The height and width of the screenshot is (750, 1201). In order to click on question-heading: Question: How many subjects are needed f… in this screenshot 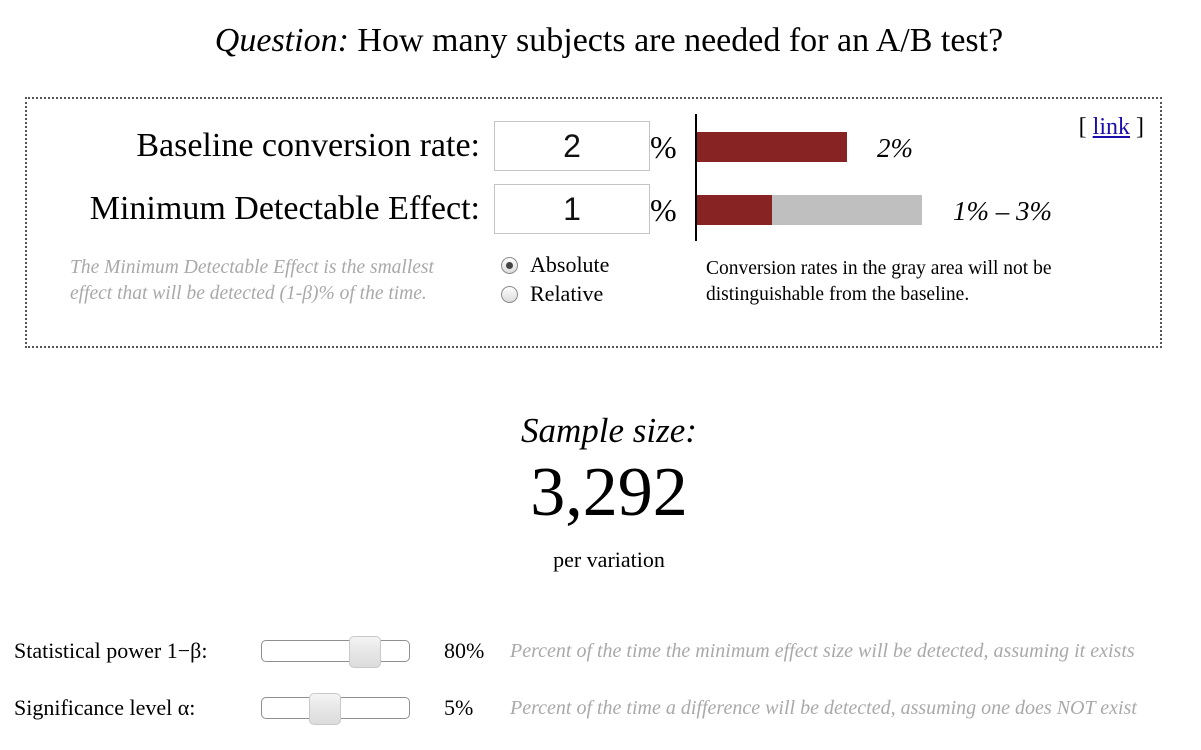, I will do `click(600, 41)`.